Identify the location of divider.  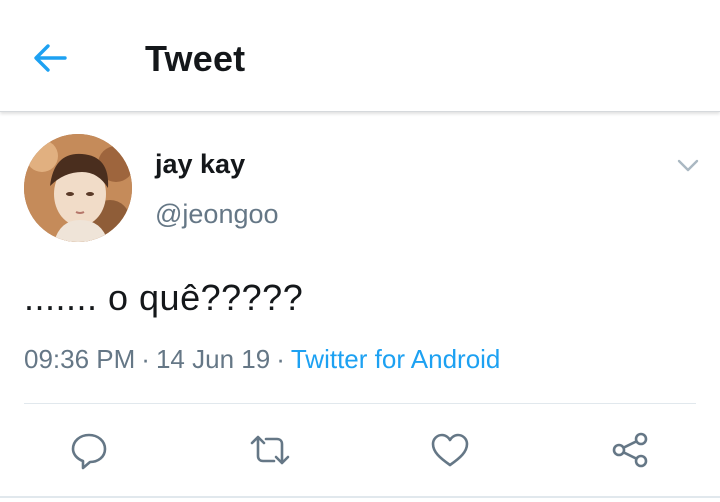
(360, 403).